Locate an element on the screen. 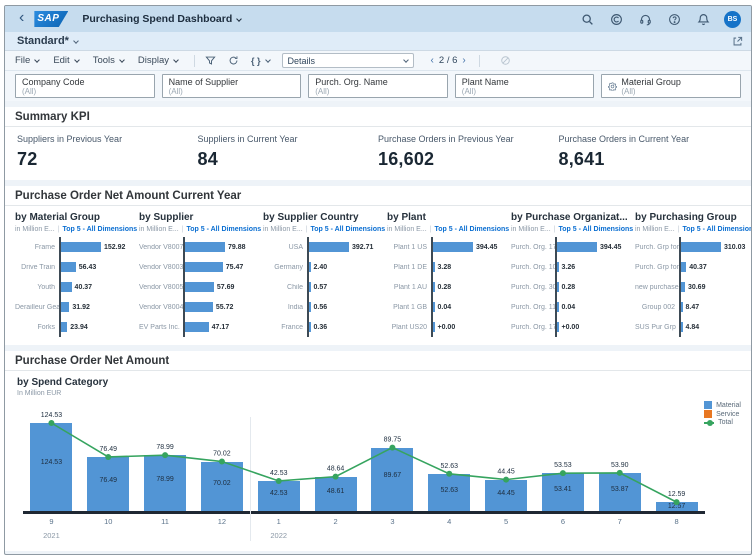  bar-row-label: France is located at coordinates (292, 327).